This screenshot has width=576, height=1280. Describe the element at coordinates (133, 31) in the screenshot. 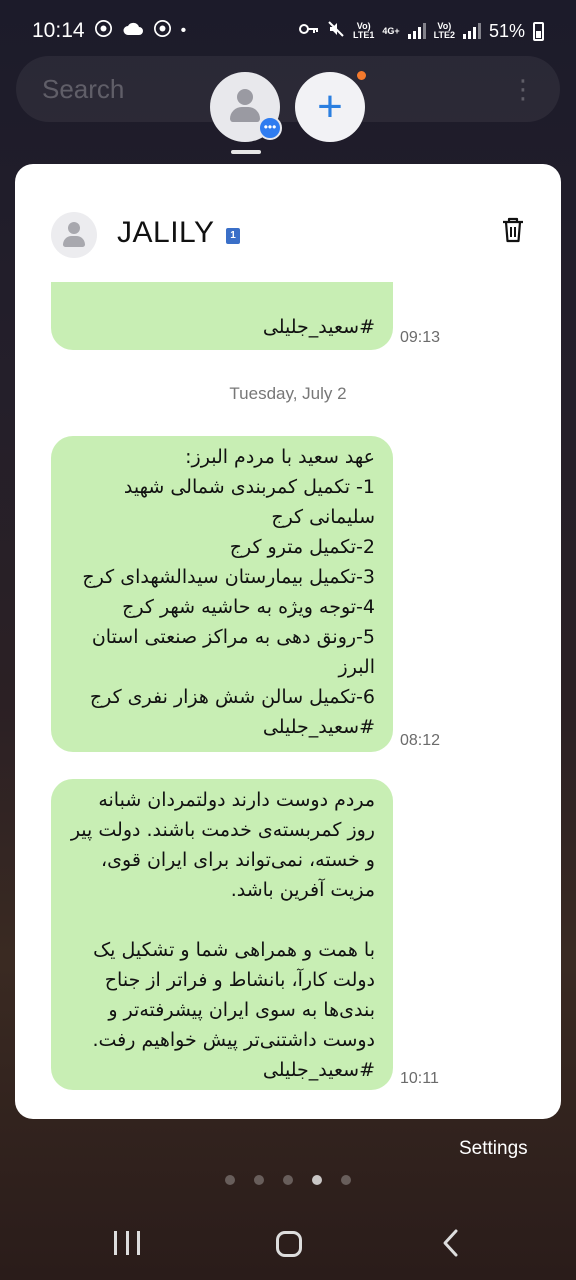

I see `cloud-icon` at that location.